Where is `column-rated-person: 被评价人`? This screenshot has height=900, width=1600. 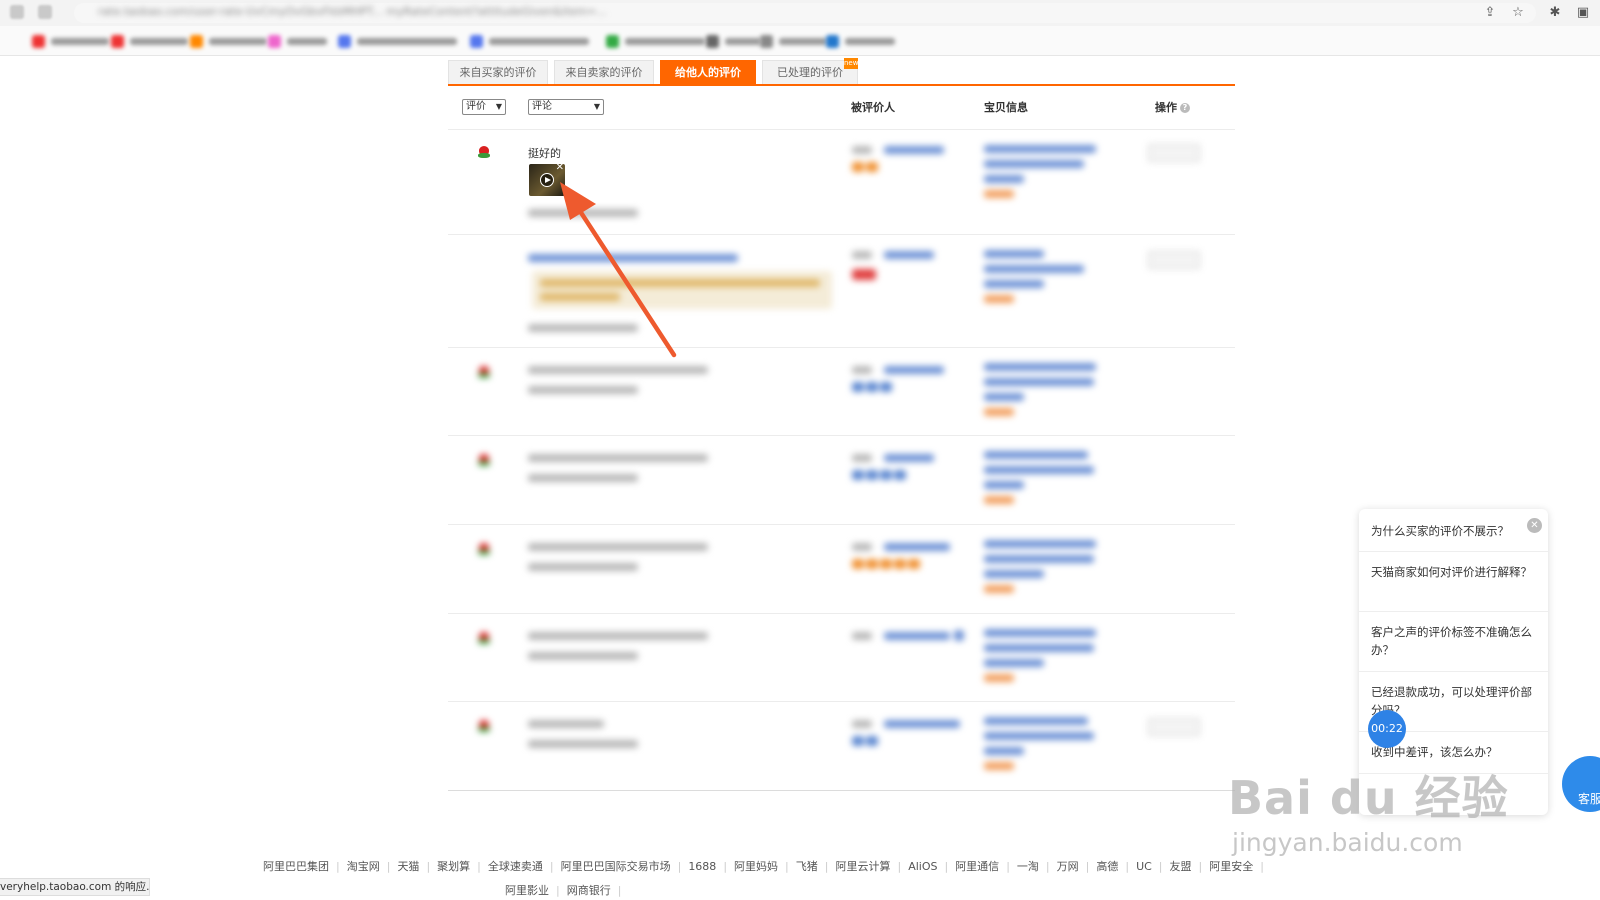 column-rated-person: 被评价人 is located at coordinates (873, 107).